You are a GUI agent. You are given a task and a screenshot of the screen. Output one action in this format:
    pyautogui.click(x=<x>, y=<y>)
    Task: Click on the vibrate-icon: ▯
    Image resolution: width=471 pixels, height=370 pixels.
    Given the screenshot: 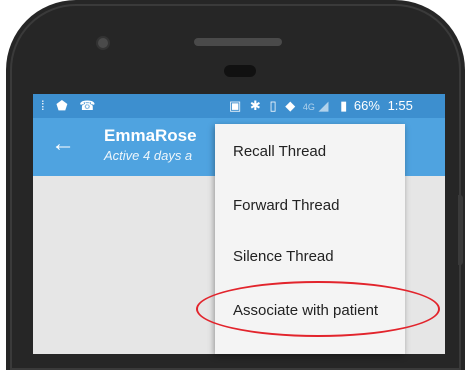 What is the action you would take?
    pyautogui.click(x=273, y=105)
    